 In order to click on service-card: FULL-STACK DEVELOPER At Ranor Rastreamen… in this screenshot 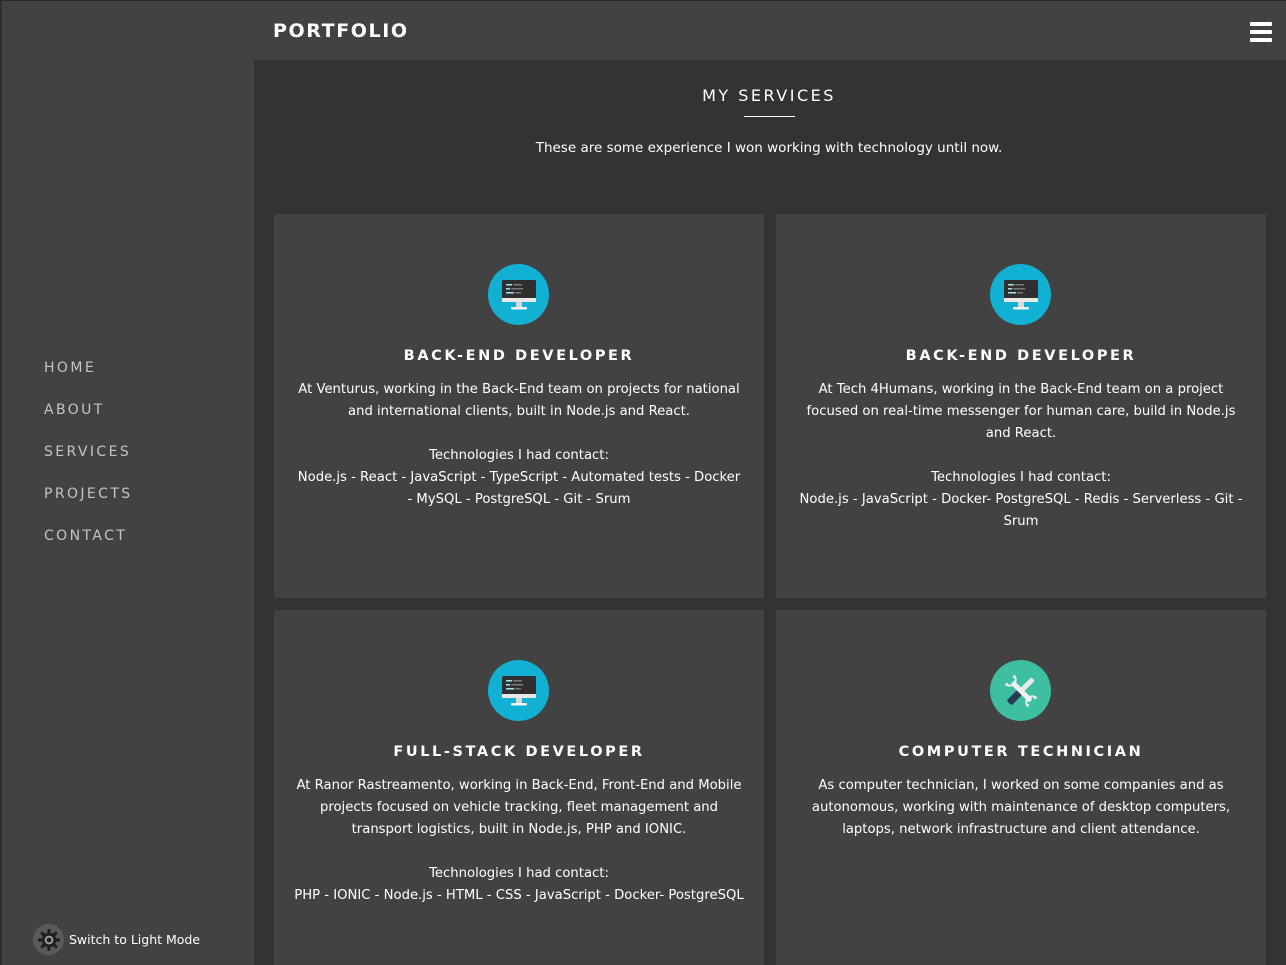, I will do `click(519, 787)`.